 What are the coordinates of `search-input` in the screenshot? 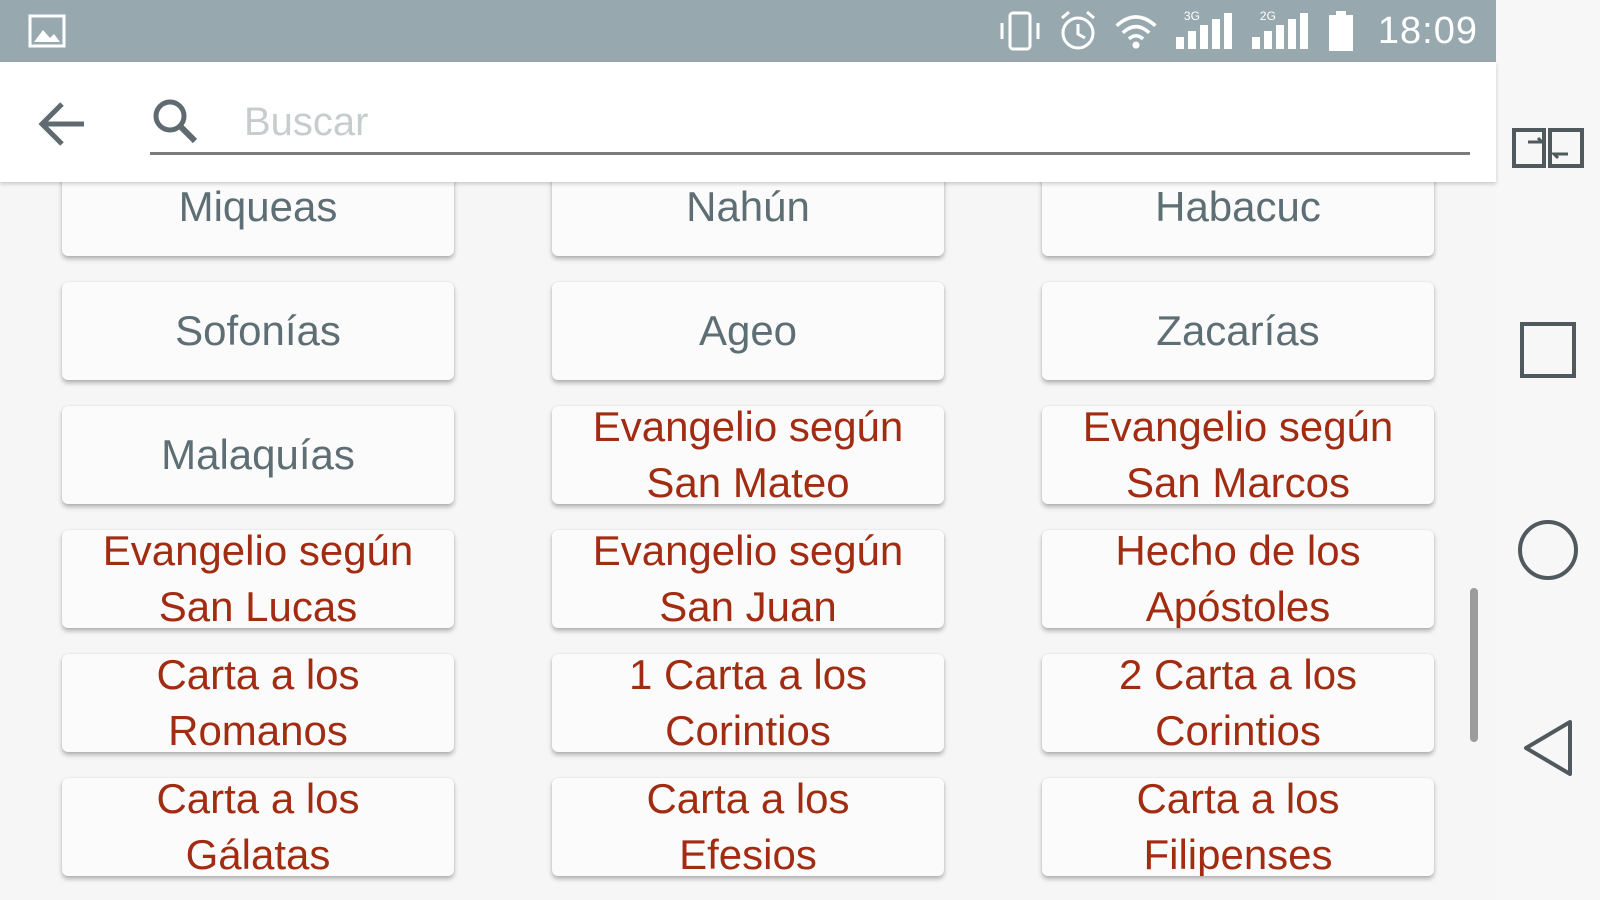 It's located at (844, 122).